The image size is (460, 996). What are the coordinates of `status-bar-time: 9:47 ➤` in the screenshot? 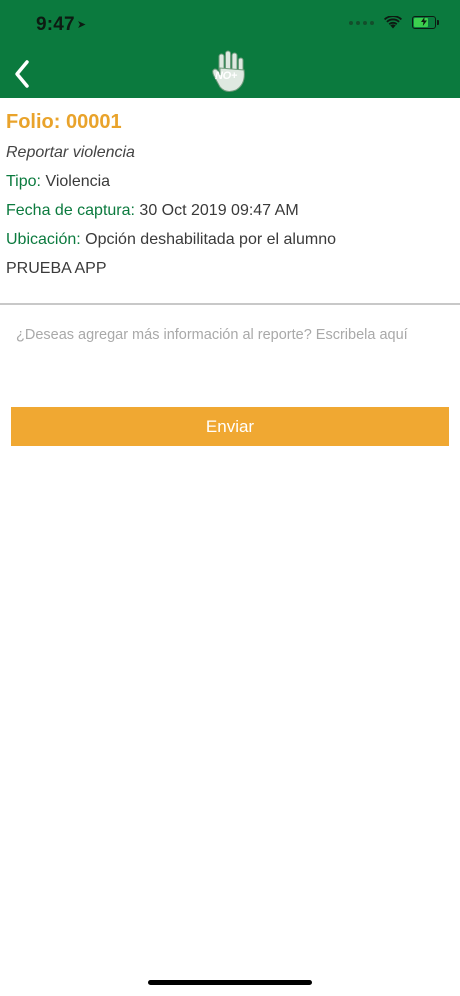 It's located at (61, 25).